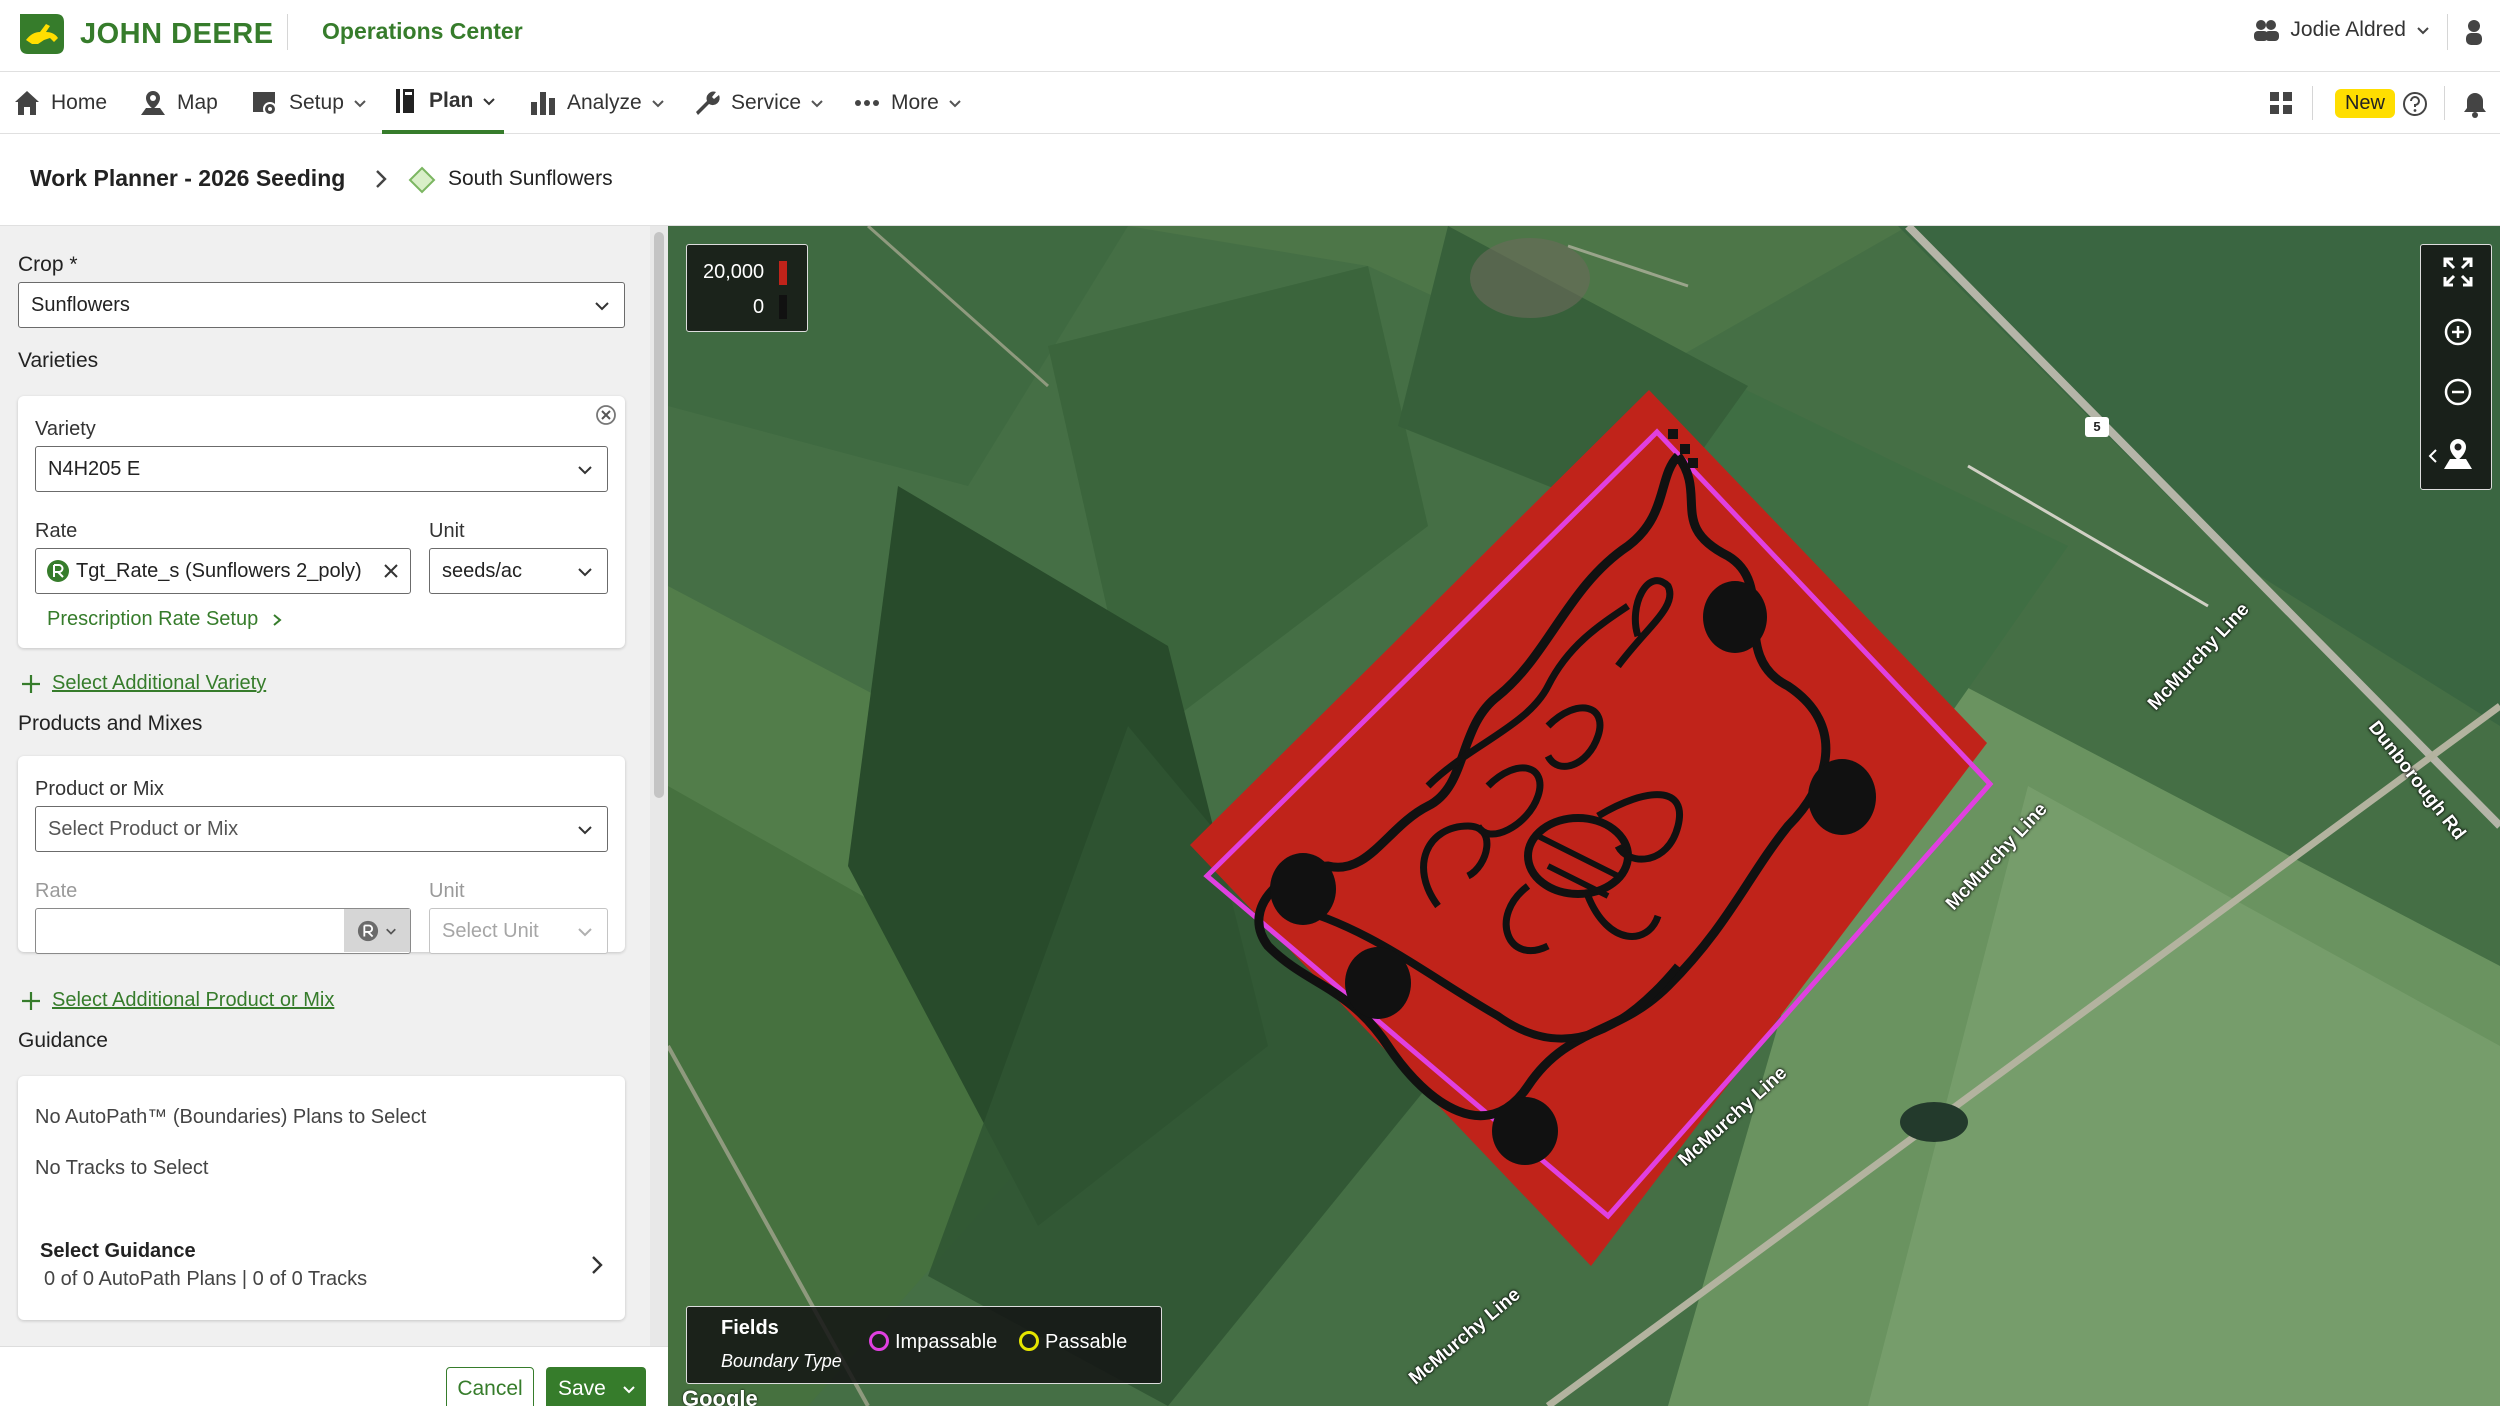  Describe the element at coordinates (42, 34) in the screenshot. I see `deer-logo-icon` at that location.